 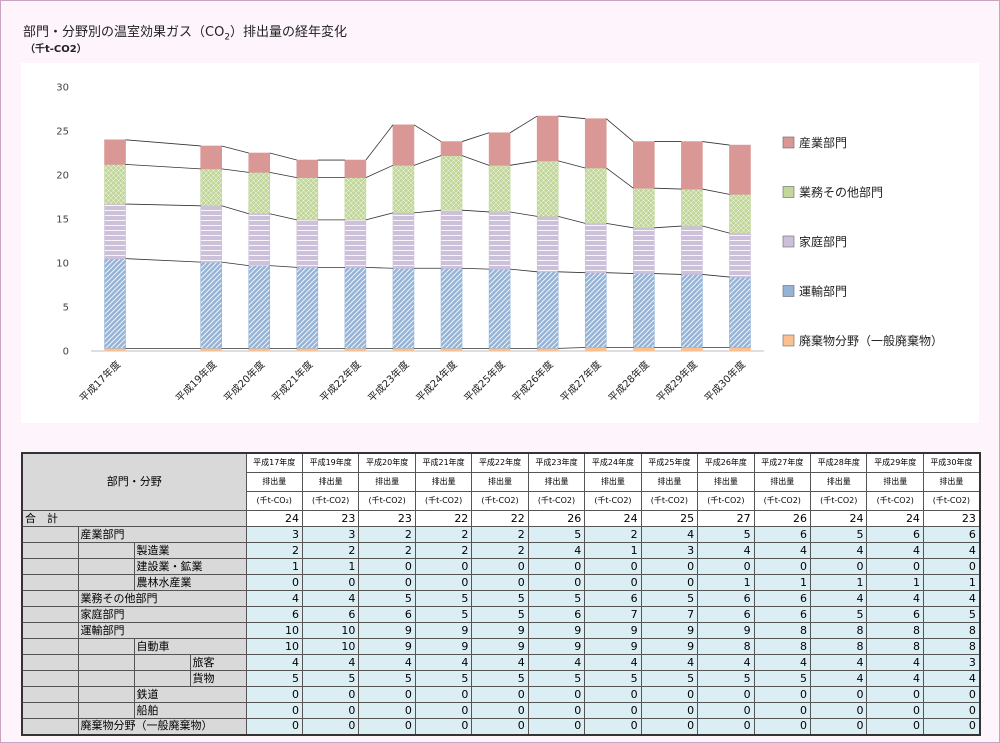 What do you see at coordinates (501, 566) in the screenshot?
I see `table-row: 建設業・鉱業 1 1 0 0 0 0 0 0 0 0 0 0 0` at bounding box center [501, 566].